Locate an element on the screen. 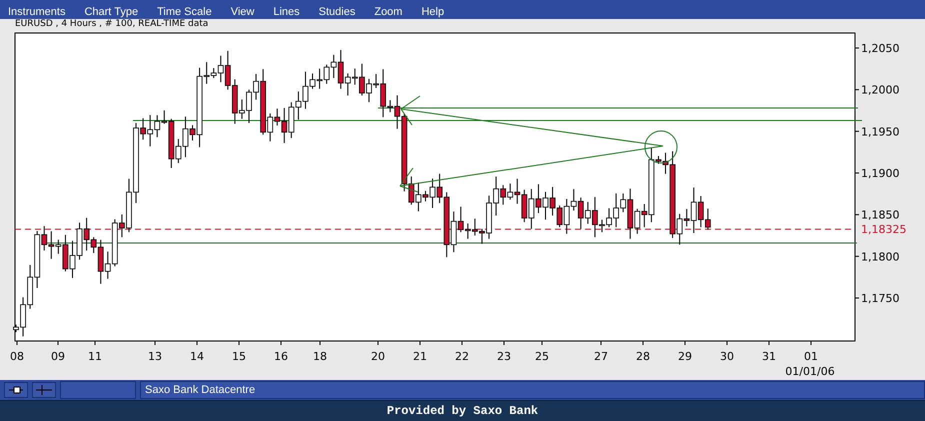  axis-label: 1,1750 is located at coordinates (880, 298).